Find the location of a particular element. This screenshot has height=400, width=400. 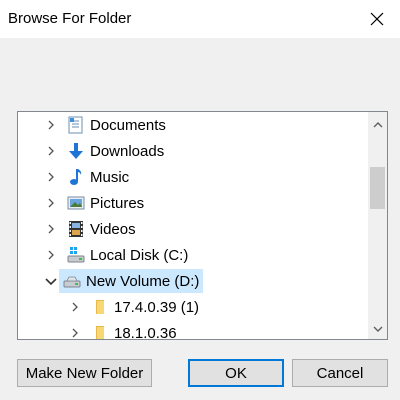

tree-item-selection: New Volume (D:) is located at coordinates (131, 281).